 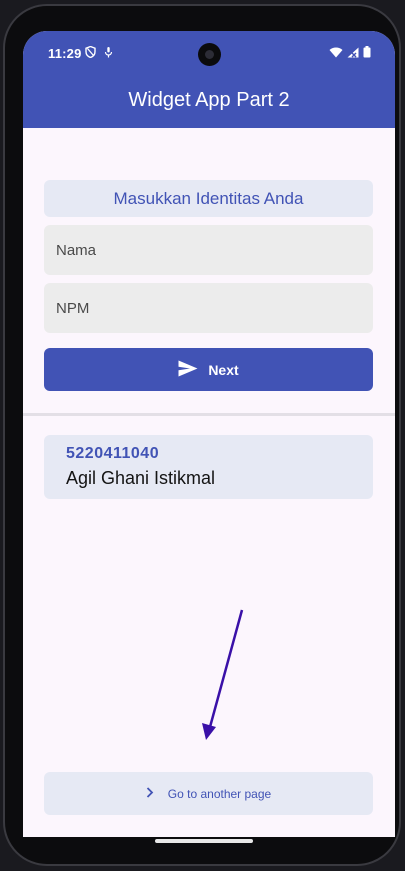 I want to click on next-button-label: Next, so click(x=223, y=369).